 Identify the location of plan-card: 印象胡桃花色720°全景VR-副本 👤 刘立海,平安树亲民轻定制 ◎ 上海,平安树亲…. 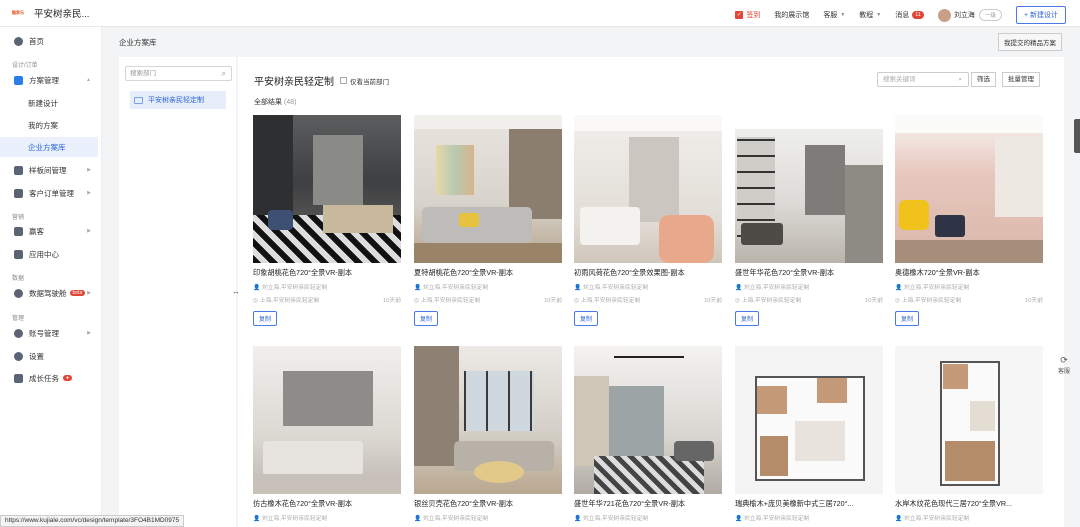
(327, 220).